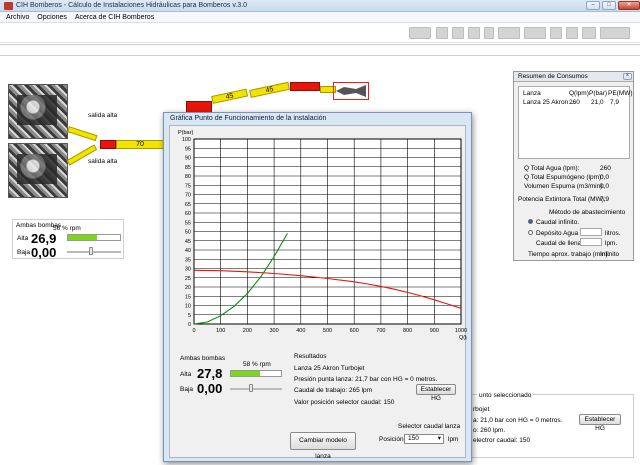 The height and width of the screenshot is (465, 640). Describe the element at coordinates (579, 93) in the screenshot. I see `col-q: Q(lpm)` at that location.